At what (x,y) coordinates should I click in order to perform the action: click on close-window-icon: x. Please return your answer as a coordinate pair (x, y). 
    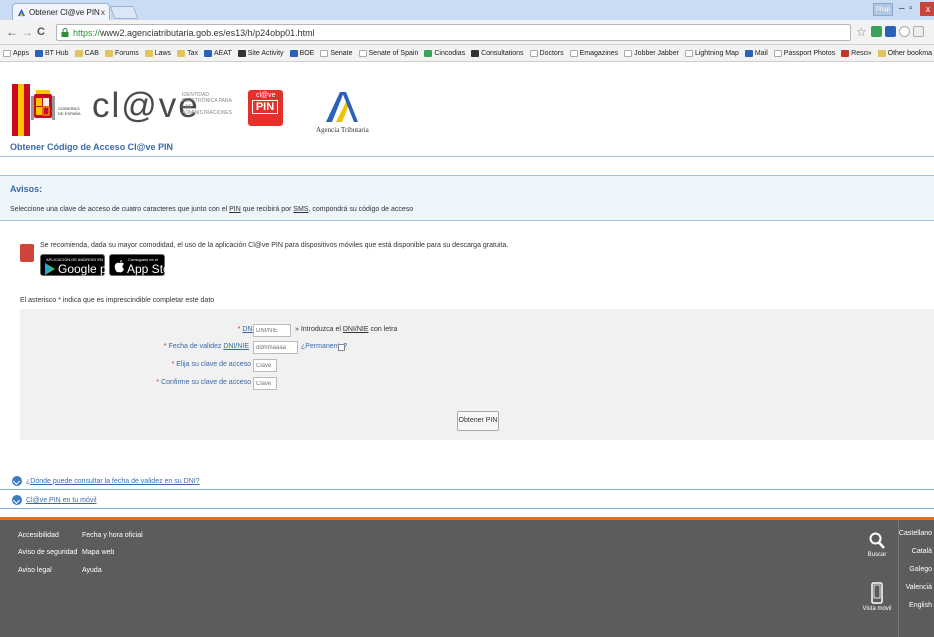
    Looking at the image, I should click on (927, 9).